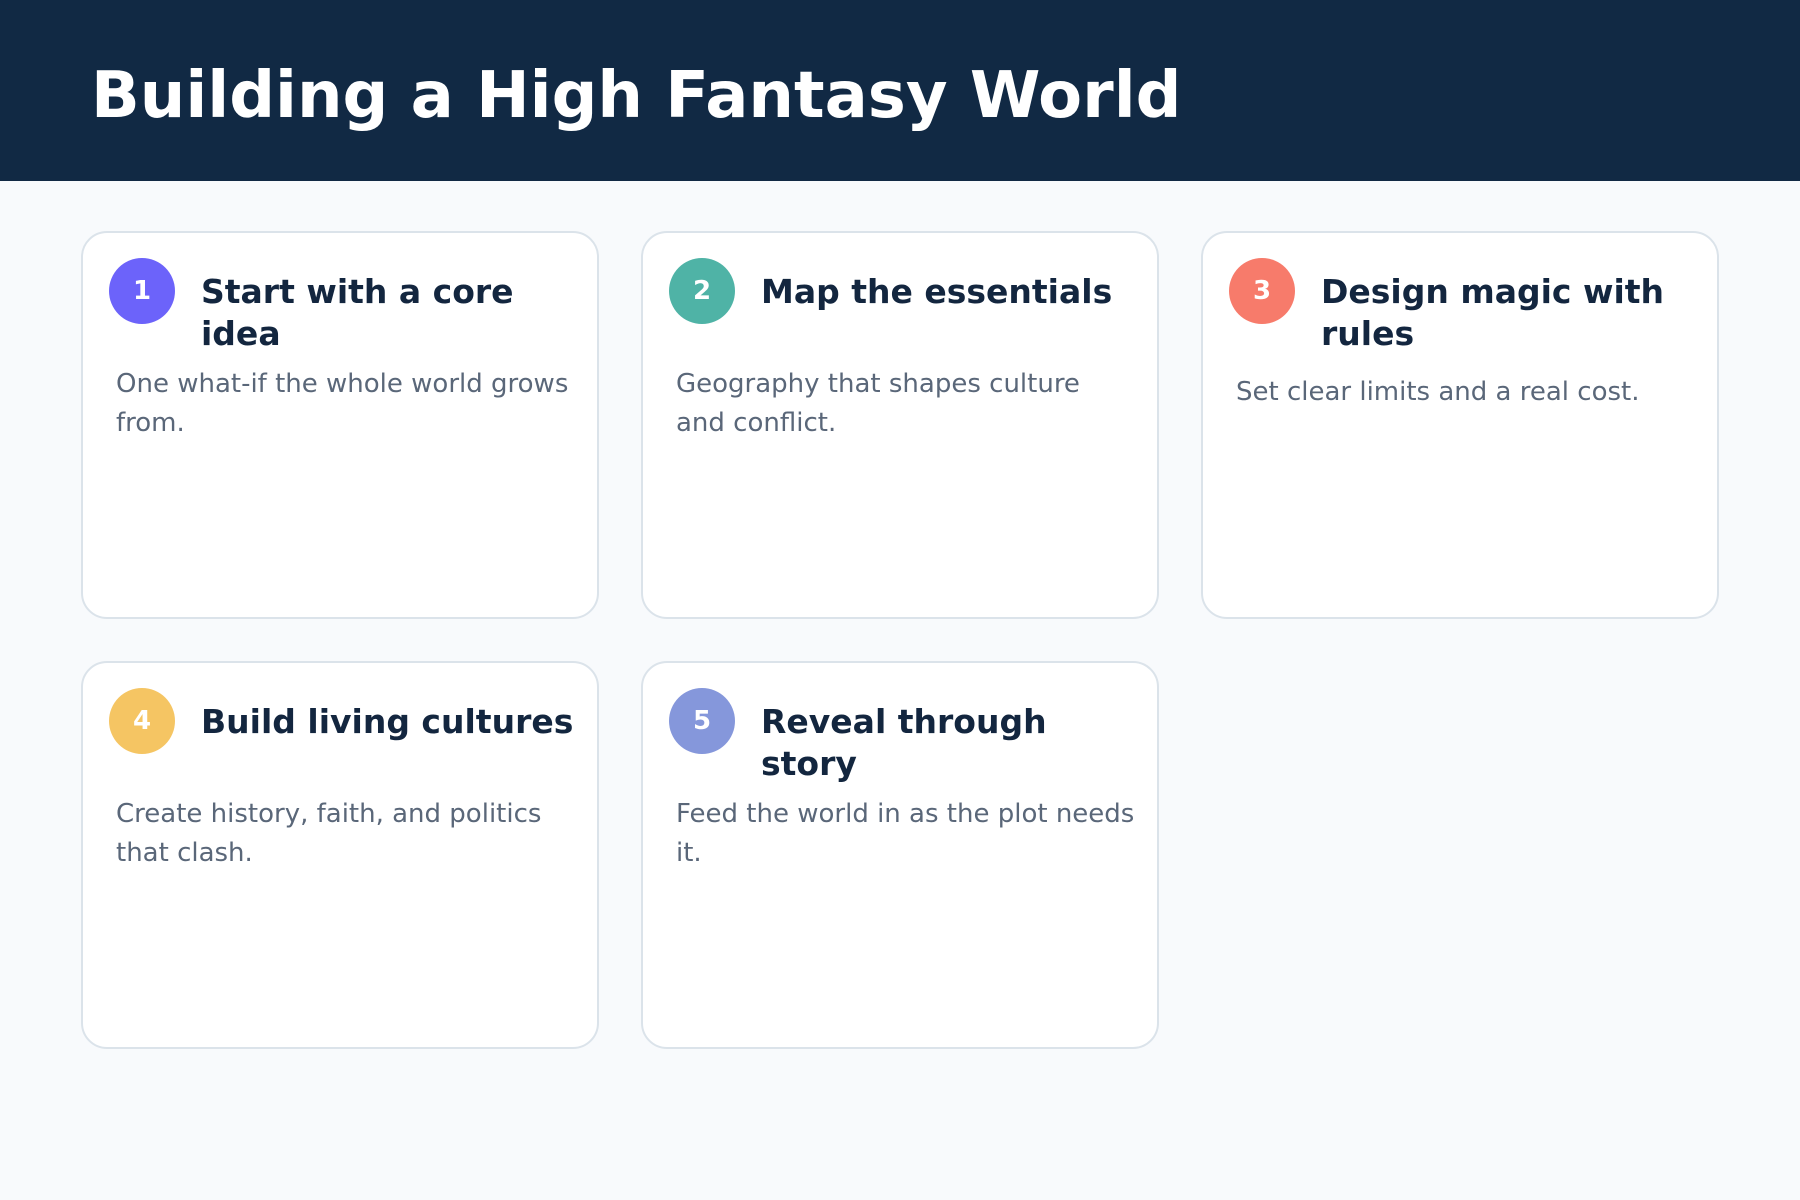 The image size is (1800, 1200). I want to click on step-number-badge: 4, so click(142, 721).